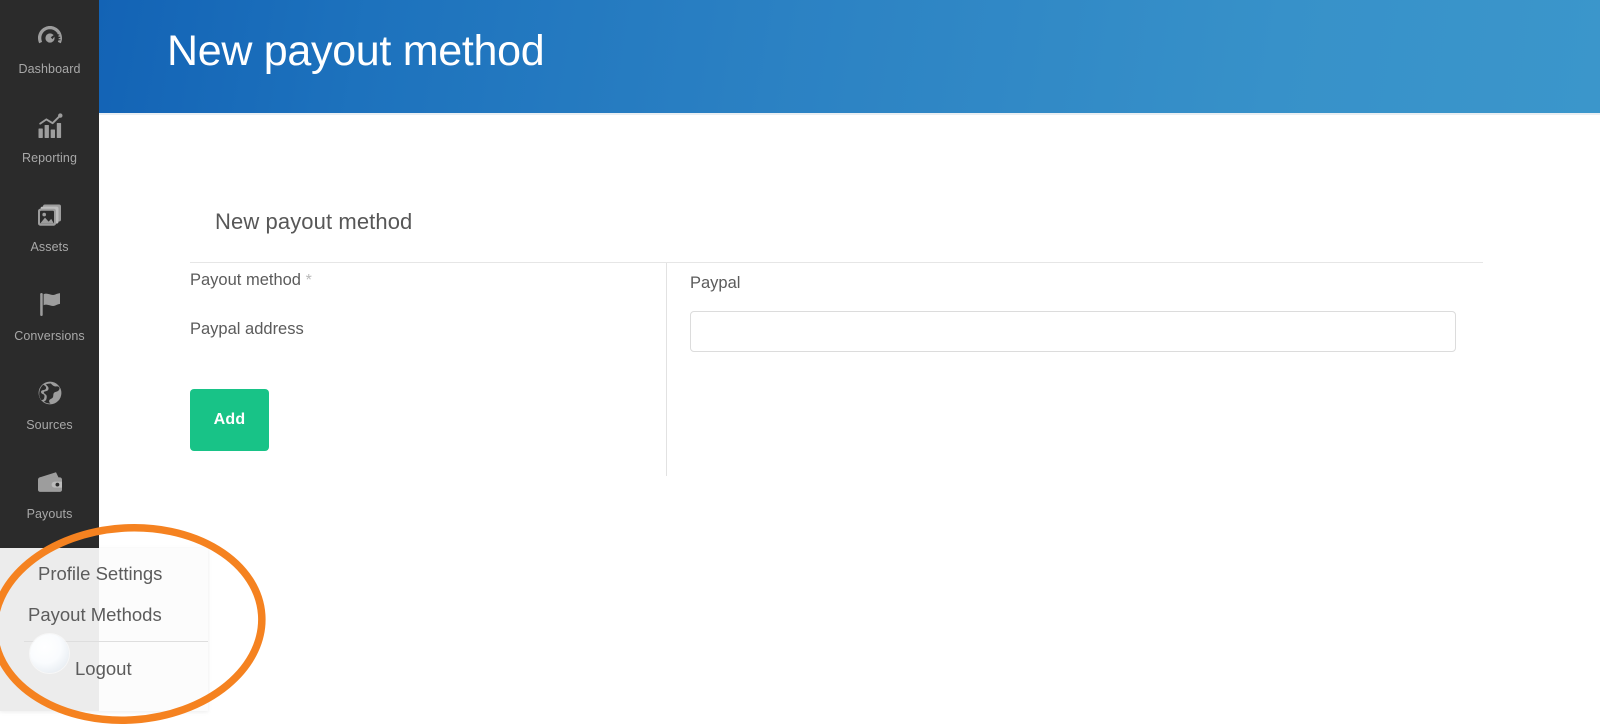 This screenshot has width=1600, height=727. What do you see at coordinates (49, 68) in the screenshot?
I see `sidebar-item-label: Dashboard` at bounding box center [49, 68].